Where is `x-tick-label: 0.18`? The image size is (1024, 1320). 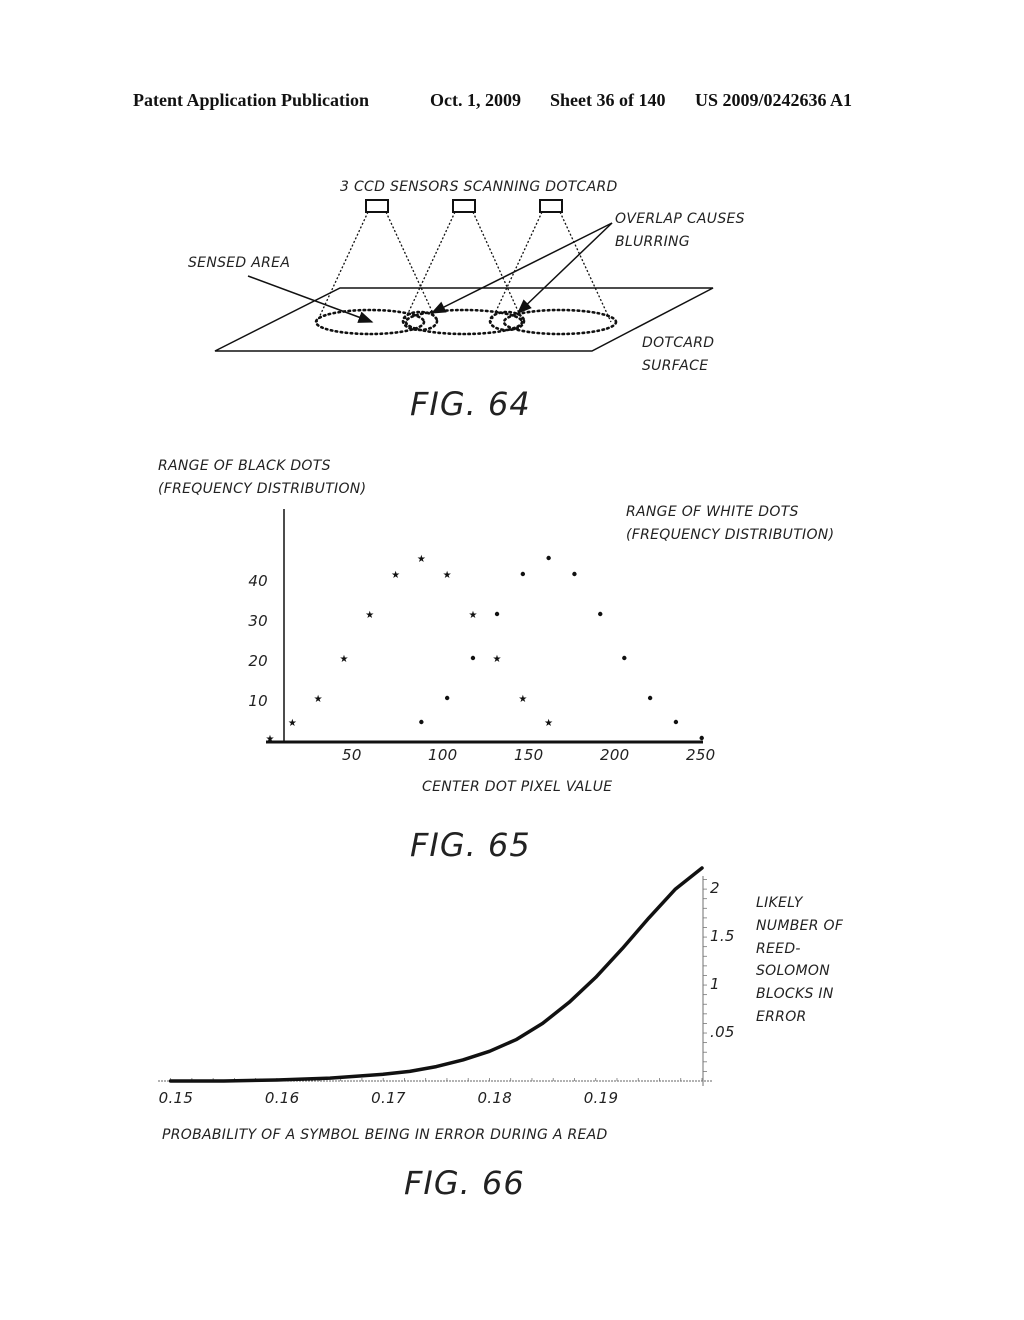 x-tick-label: 0.18 is located at coordinates (495, 1098).